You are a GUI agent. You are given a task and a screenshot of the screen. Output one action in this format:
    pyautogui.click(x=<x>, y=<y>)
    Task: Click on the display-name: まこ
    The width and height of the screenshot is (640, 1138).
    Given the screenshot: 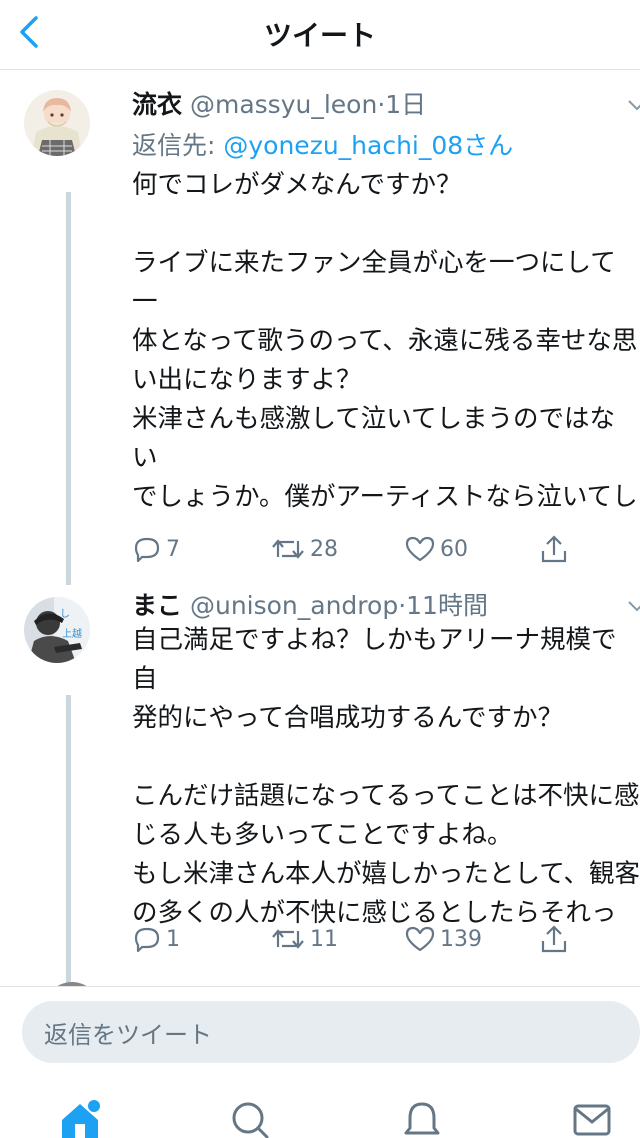 What is the action you would take?
    pyautogui.click(x=157, y=605)
    